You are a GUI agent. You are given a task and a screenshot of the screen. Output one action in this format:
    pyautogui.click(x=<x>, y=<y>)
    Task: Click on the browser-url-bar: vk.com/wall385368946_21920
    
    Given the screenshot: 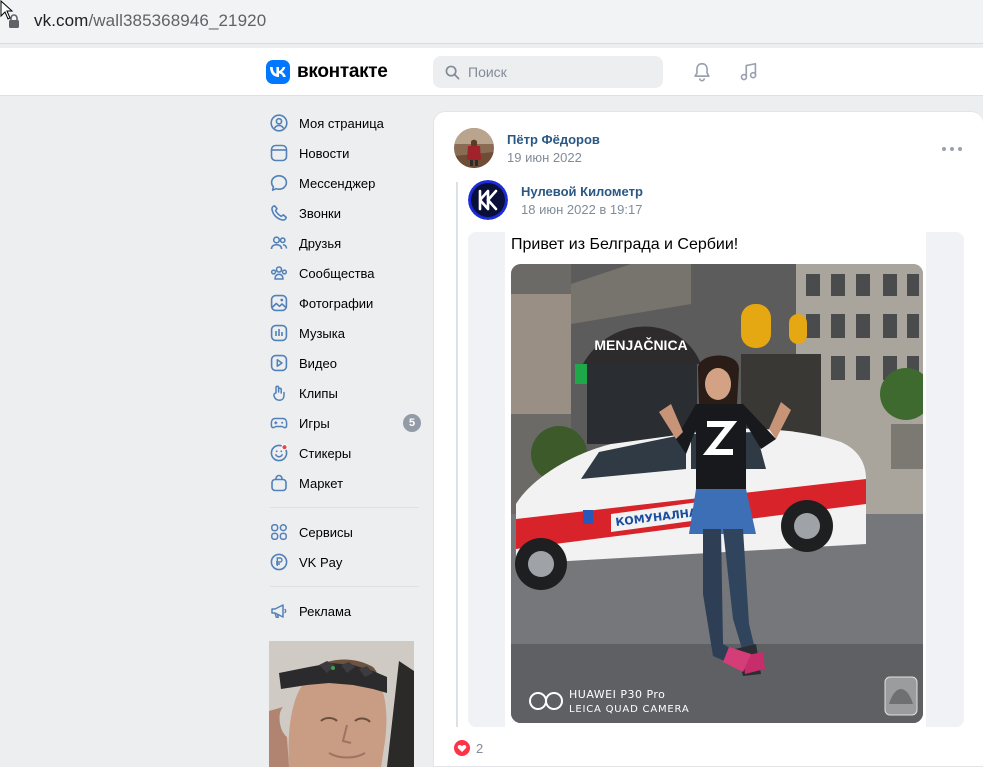 What is the action you would take?
    pyautogui.click(x=491, y=22)
    